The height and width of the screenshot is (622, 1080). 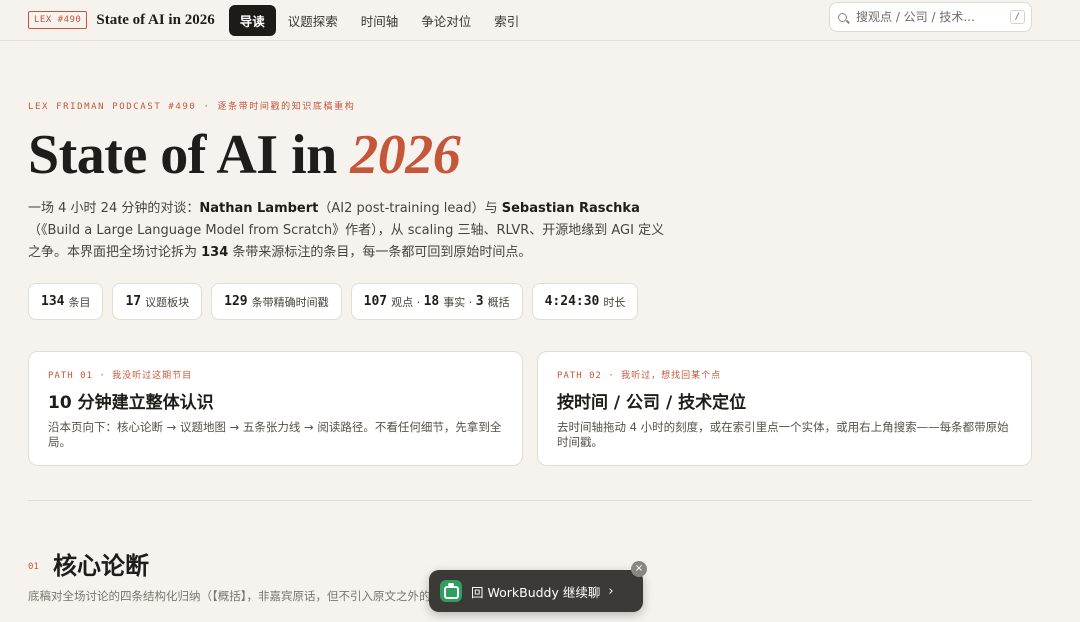 What do you see at coordinates (252, 20) in the screenshot?
I see `nav-guide: 导读` at bounding box center [252, 20].